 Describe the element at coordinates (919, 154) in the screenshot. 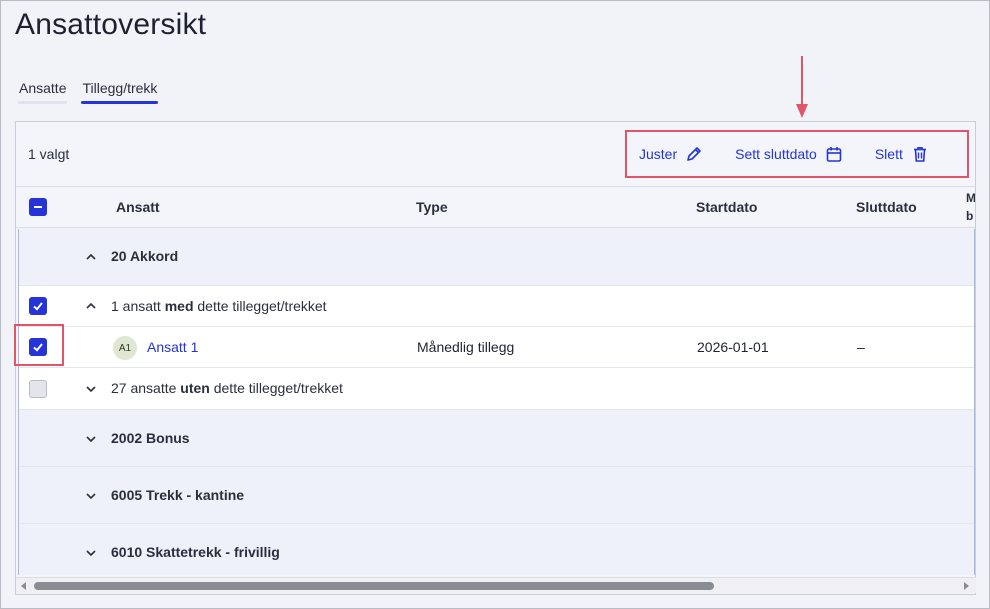

I see `trash-icon` at that location.